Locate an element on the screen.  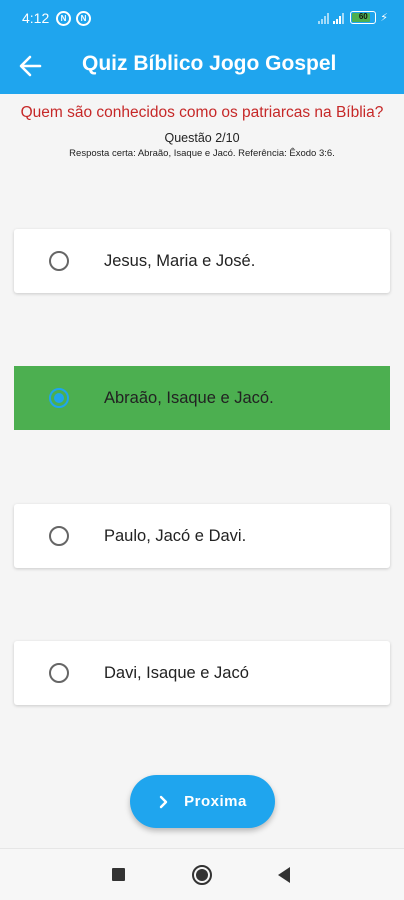
navigation-bar is located at coordinates (202, 874).